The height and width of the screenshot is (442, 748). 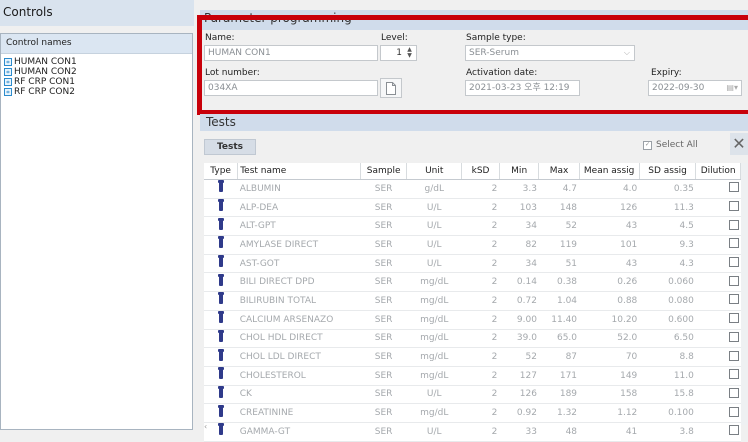 I want to click on column-header: kSD, so click(x=480, y=171).